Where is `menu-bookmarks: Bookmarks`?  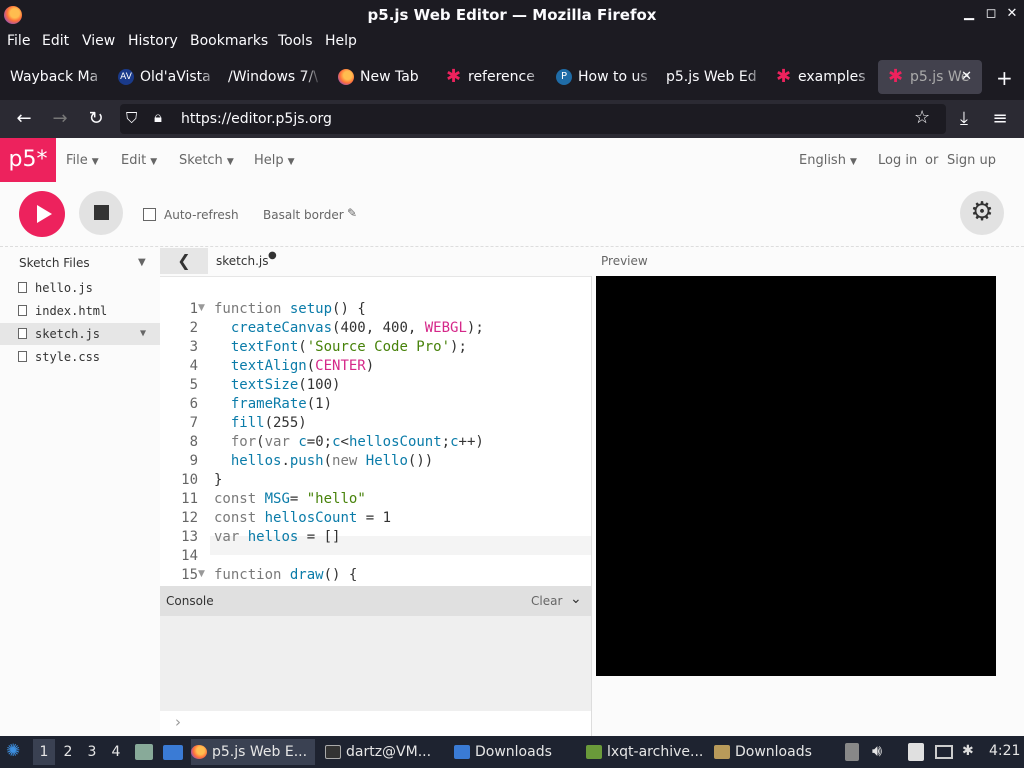 menu-bookmarks: Bookmarks is located at coordinates (229, 41).